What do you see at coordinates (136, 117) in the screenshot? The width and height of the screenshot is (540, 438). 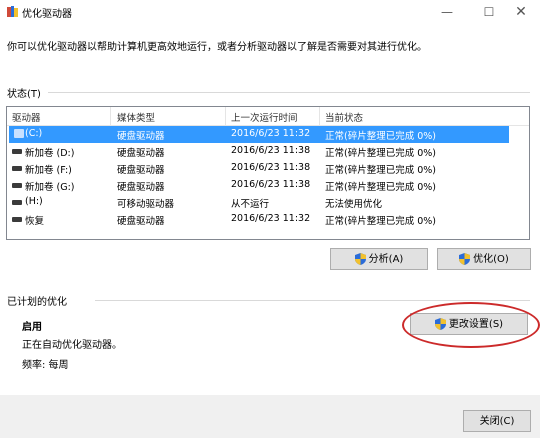 I see `column-header-media-type: 媒体类型` at bounding box center [136, 117].